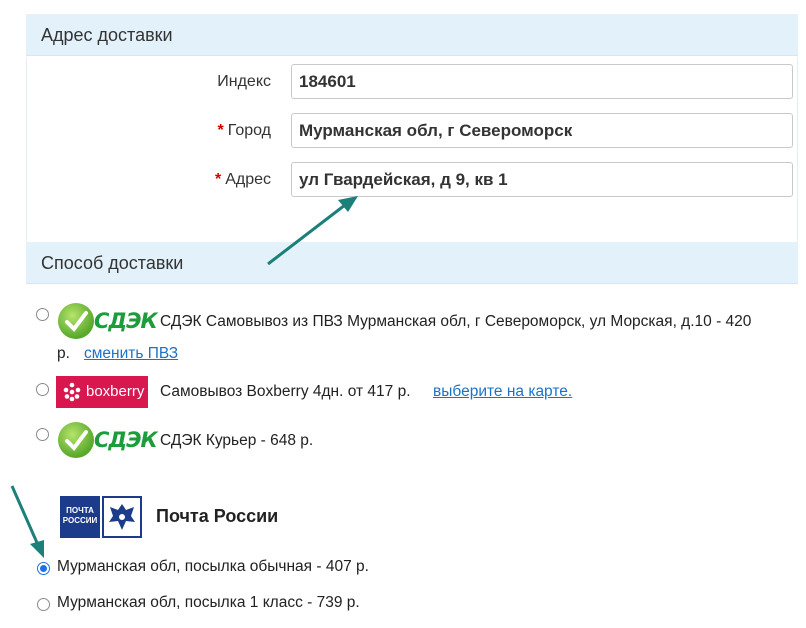 The image size is (806, 628). What do you see at coordinates (43, 568) in the screenshot?
I see `post-option-radio-standard` at bounding box center [43, 568].